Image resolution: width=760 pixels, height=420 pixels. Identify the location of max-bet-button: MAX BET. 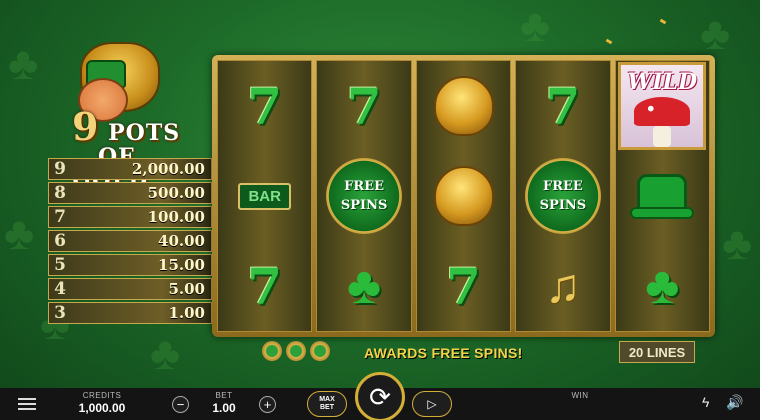
(327, 404).